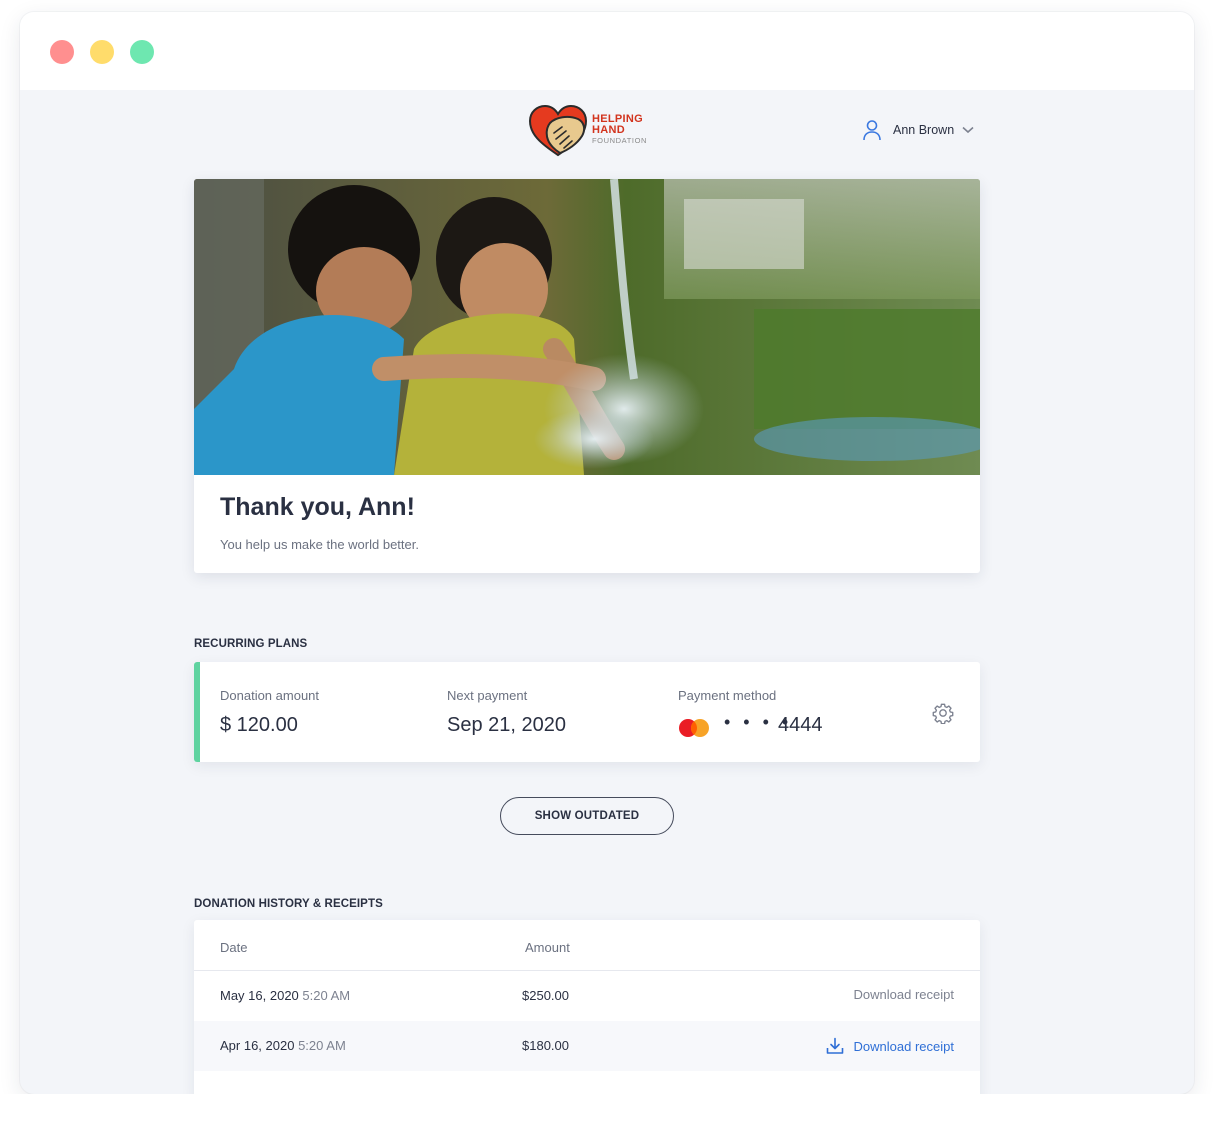  What do you see at coordinates (943, 713) in the screenshot?
I see `gear-icon` at bounding box center [943, 713].